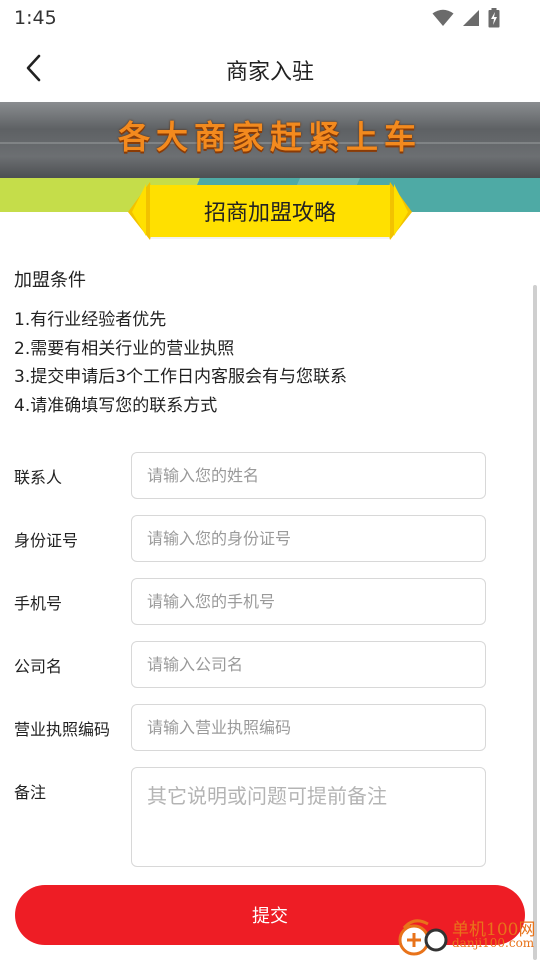 The height and width of the screenshot is (960, 540). What do you see at coordinates (308, 475) in the screenshot?
I see `contact-name-input` at bounding box center [308, 475].